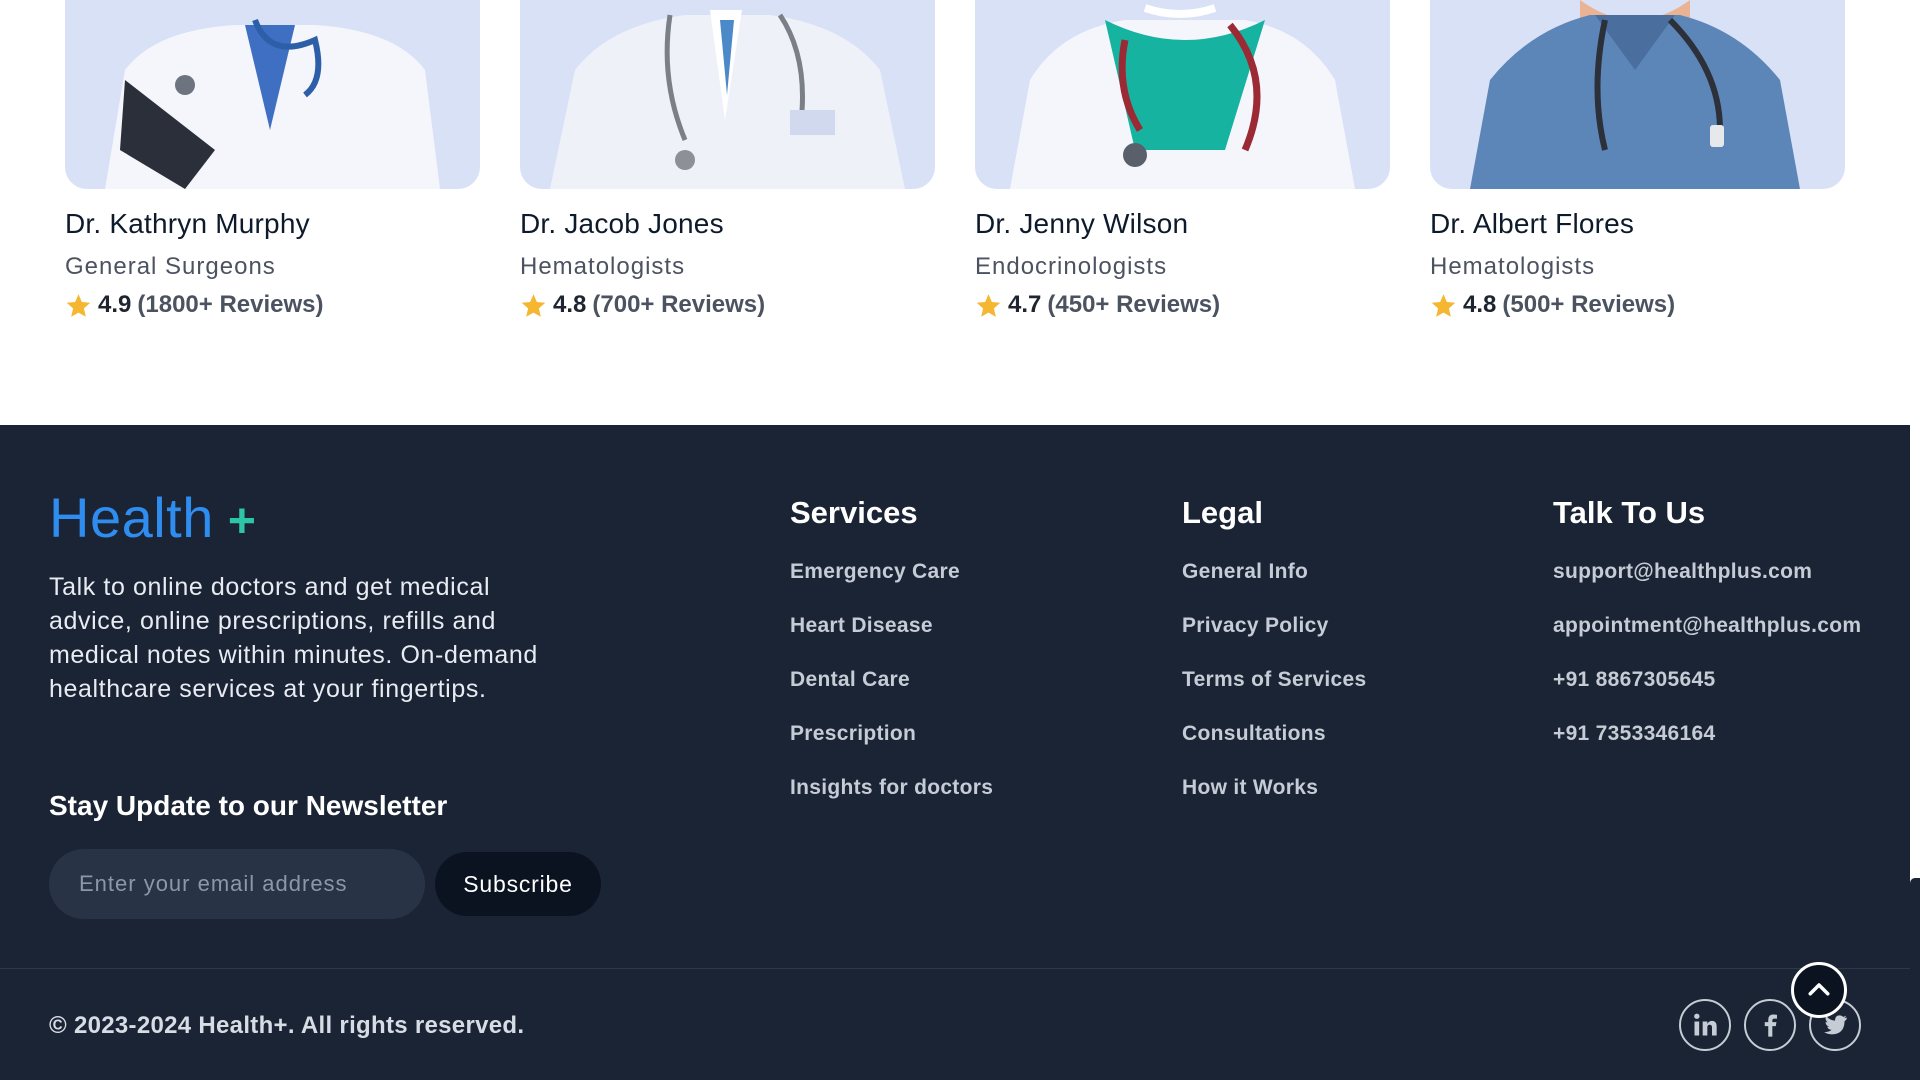 The image size is (1920, 1080). I want to click on contact-phone: +91 7353346164, so click(1707, 749).